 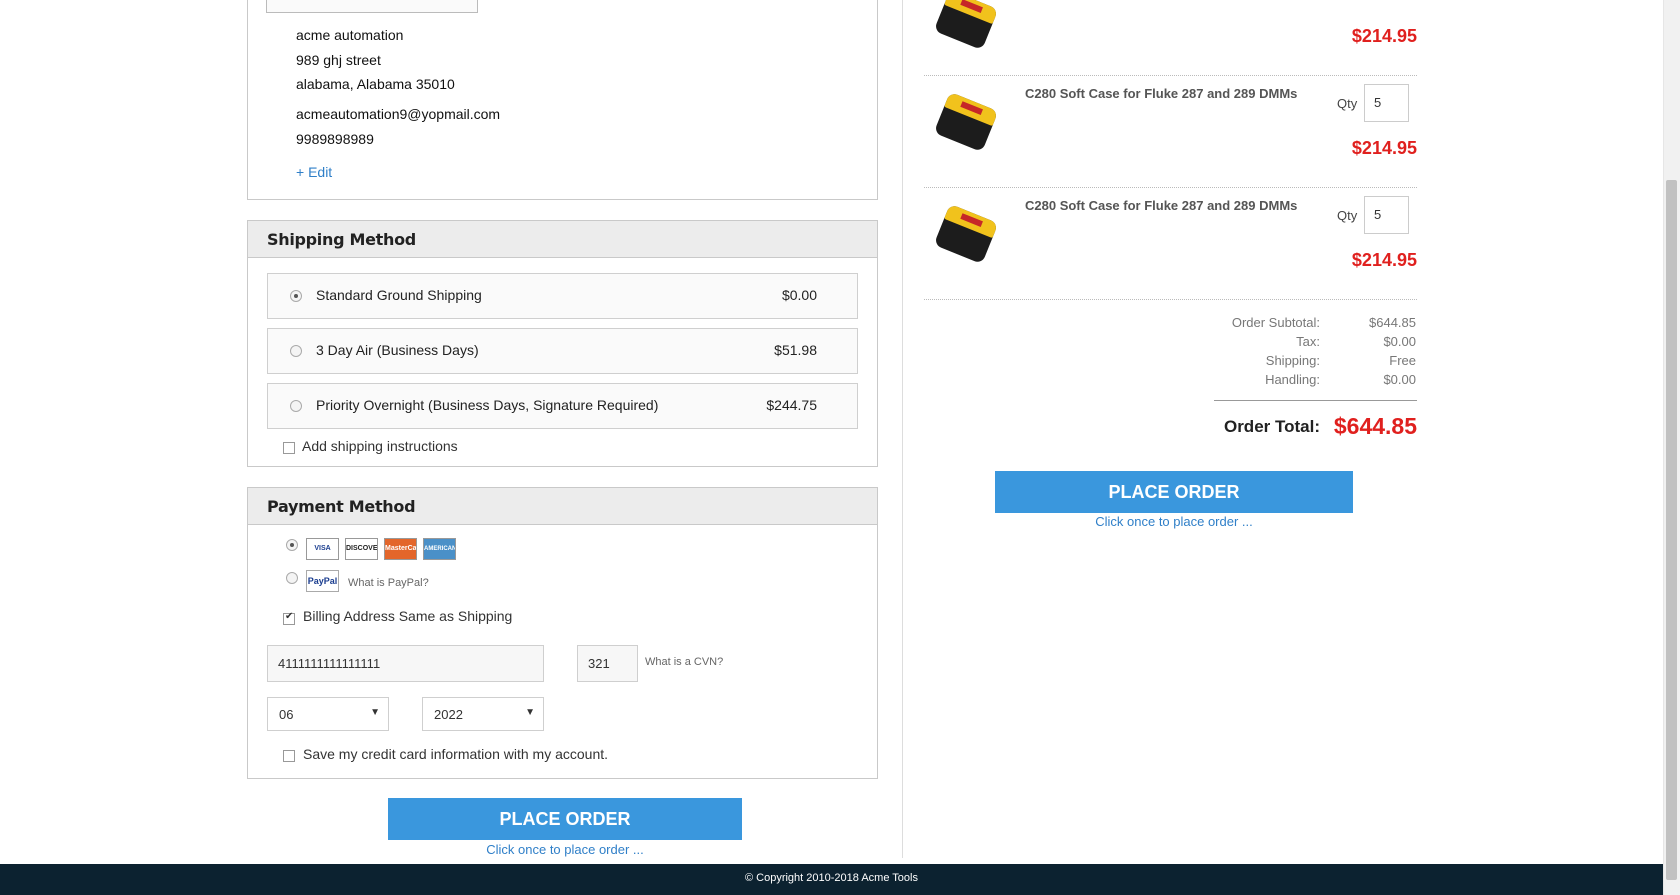 I want to click on cart-item: $214.95, so click(x=1170, y=38).